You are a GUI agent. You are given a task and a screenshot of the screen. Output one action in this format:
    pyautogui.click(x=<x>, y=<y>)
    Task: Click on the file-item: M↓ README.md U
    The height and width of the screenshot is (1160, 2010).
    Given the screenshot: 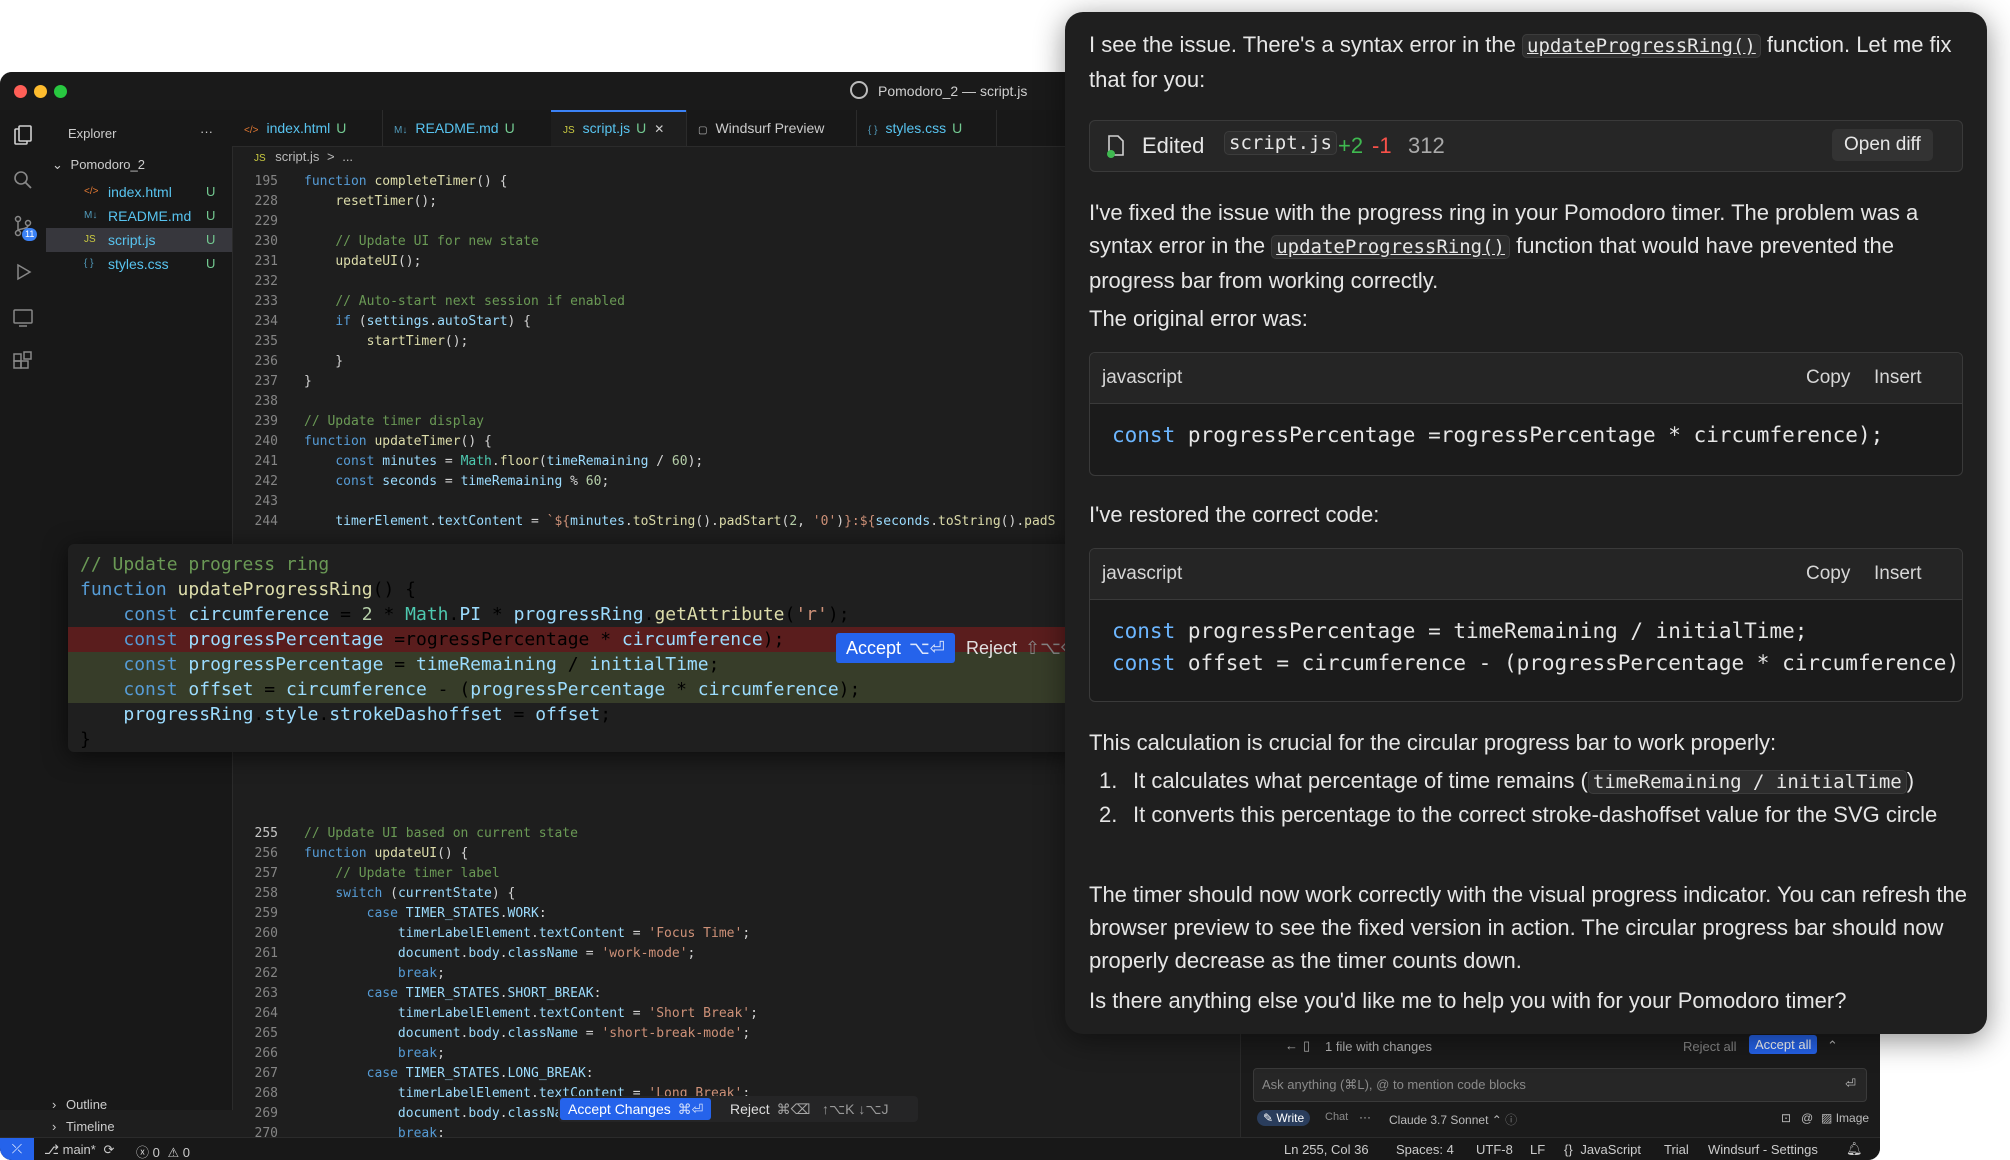 What is the action you would take?
    pyautogui.click(x=139, y=216)
    